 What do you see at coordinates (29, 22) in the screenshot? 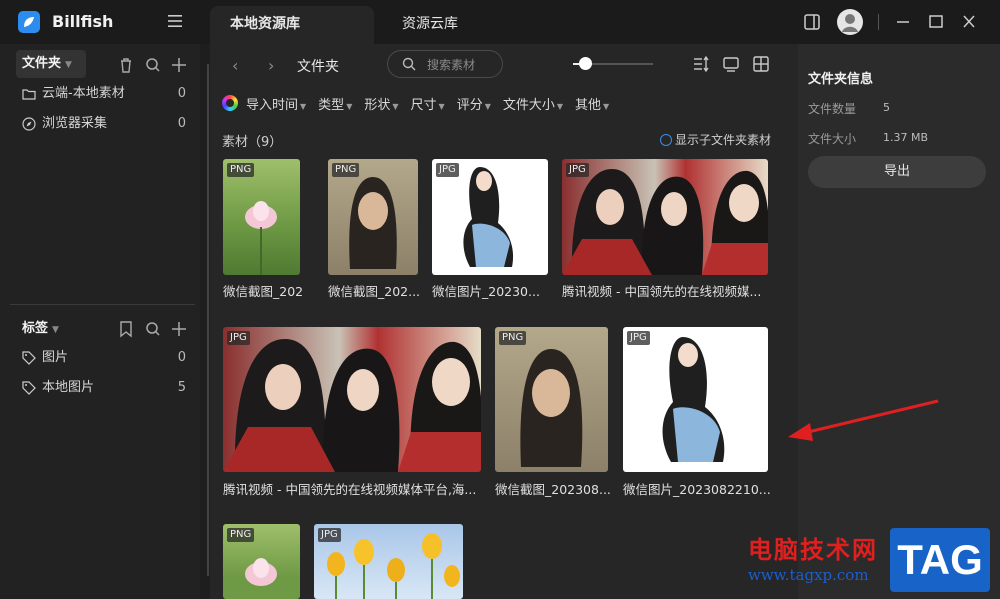
I see `app-logo-icon` at bounding box center [29, 22].